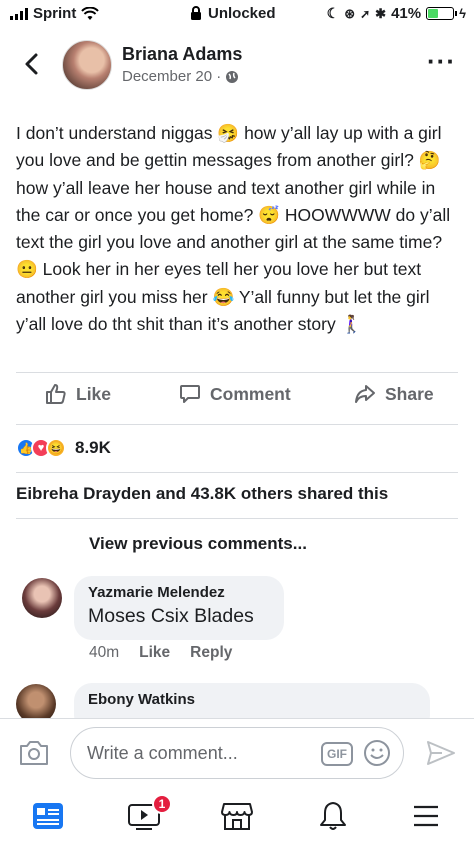 Image resolution: width=474 pixels, height=843 pixels. I want to click on like-button: Like, so click(77, 394).